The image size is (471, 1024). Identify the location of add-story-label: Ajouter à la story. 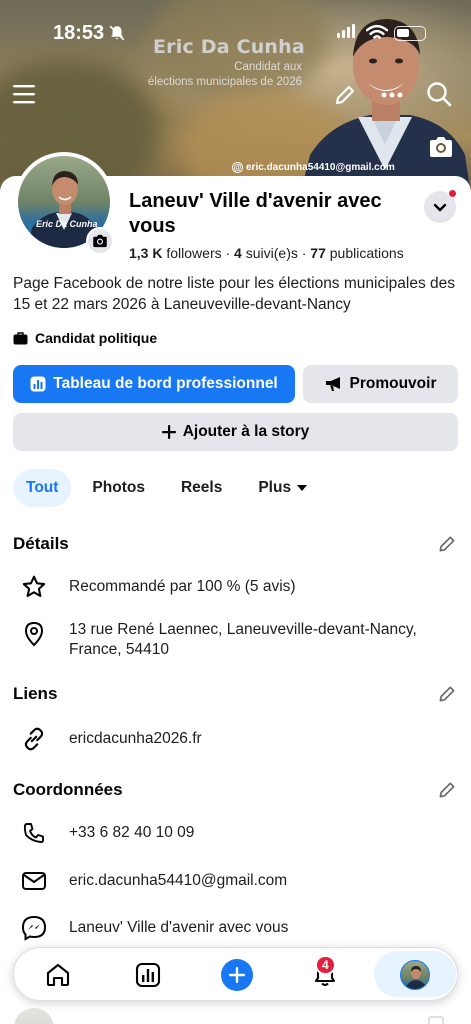
(246, 431).